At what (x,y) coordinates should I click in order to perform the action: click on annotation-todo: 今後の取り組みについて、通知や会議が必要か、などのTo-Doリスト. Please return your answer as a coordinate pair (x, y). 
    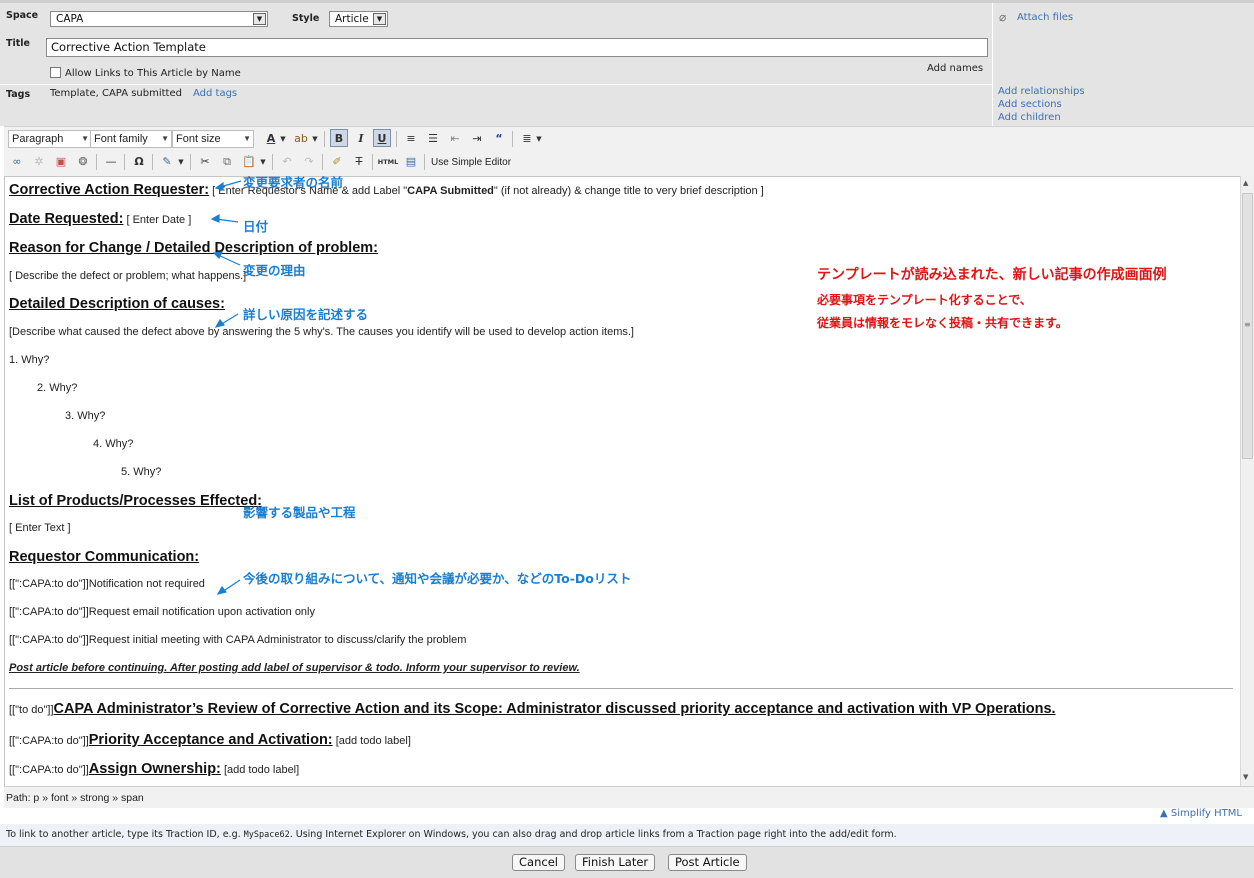
    Looking at the image, I should click on (437, 578).